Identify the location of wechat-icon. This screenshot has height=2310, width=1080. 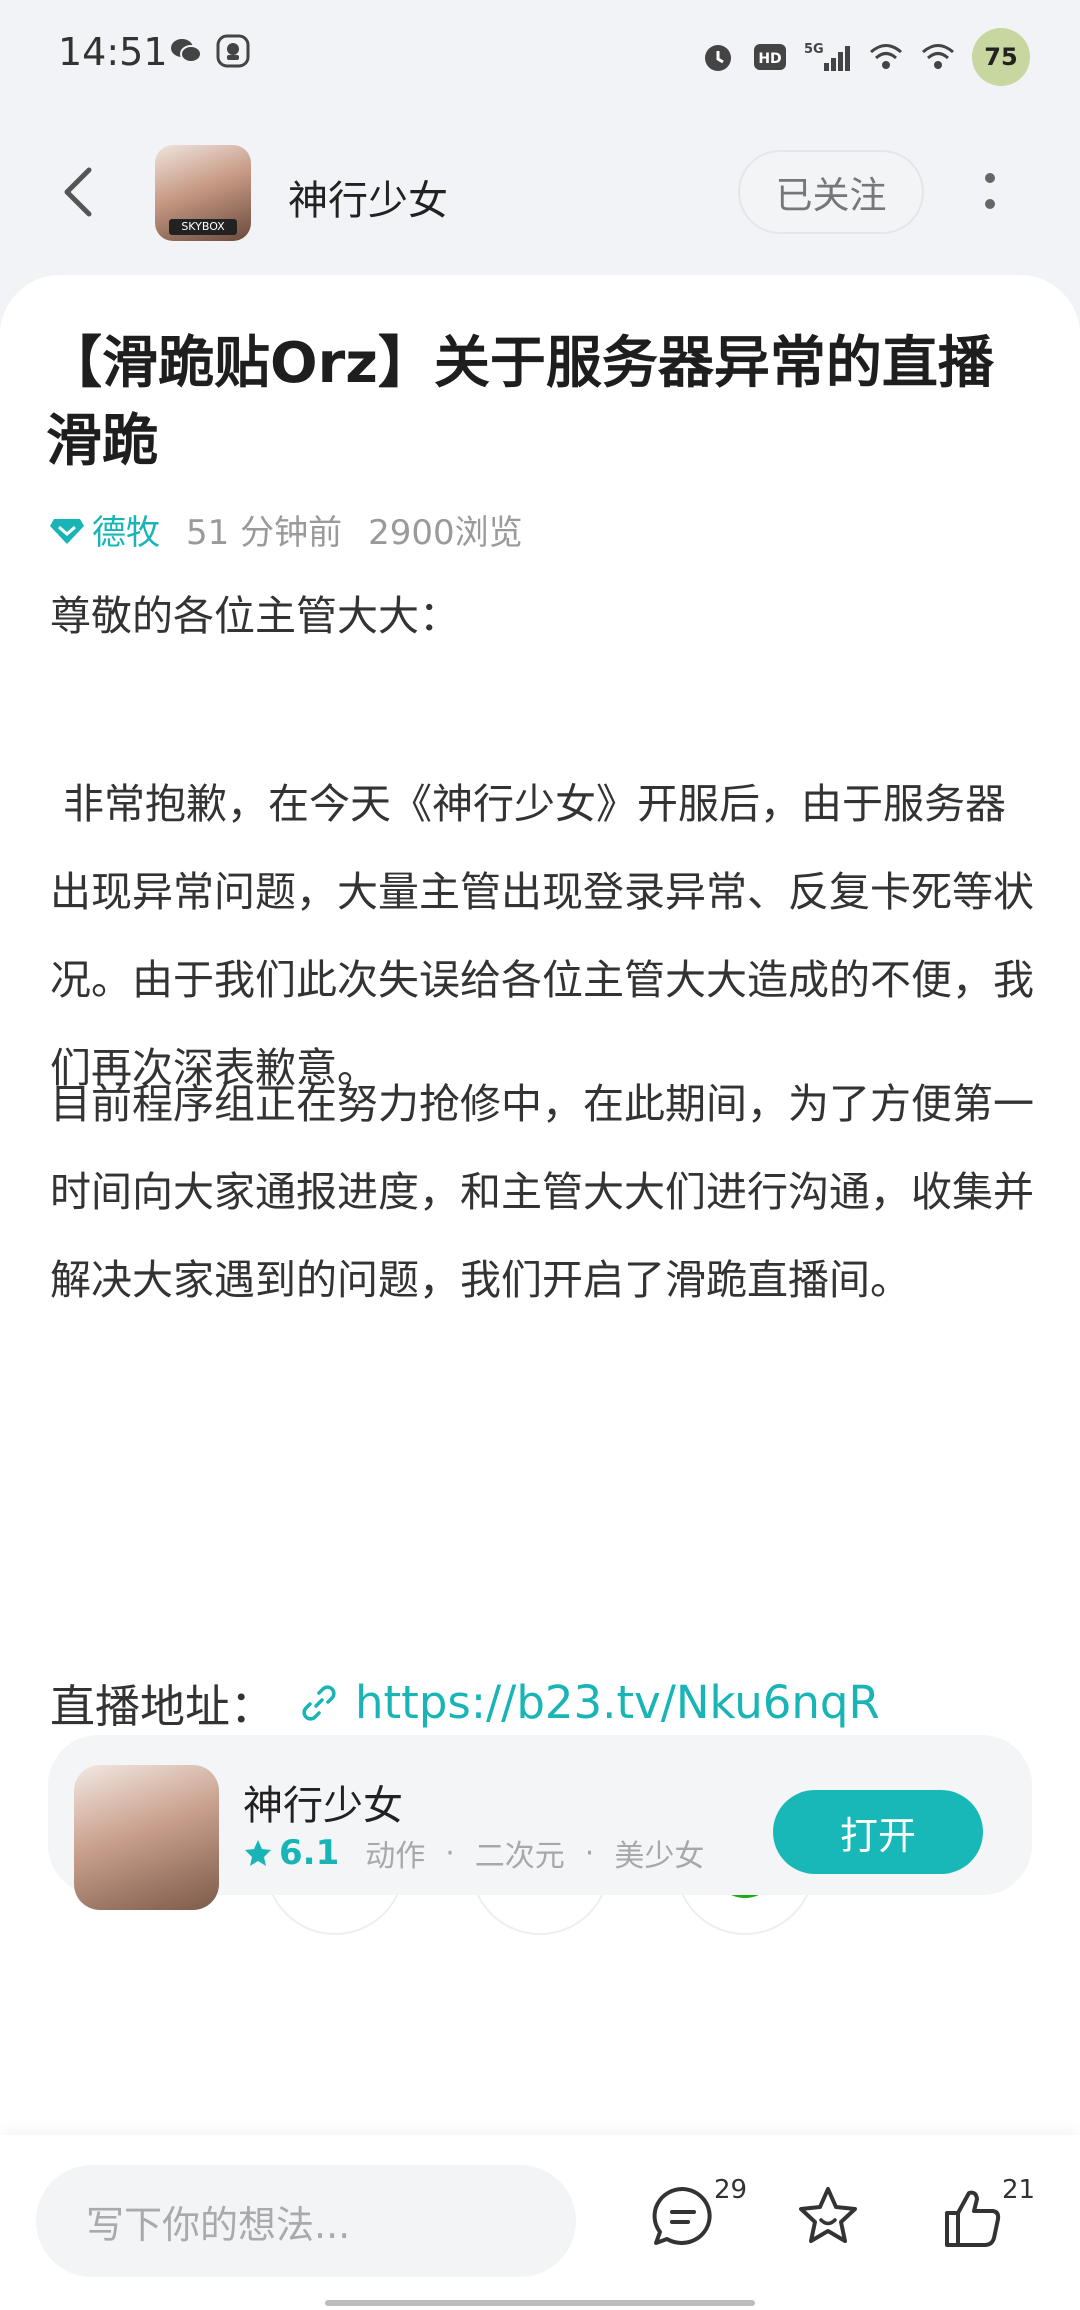
(186, 51).